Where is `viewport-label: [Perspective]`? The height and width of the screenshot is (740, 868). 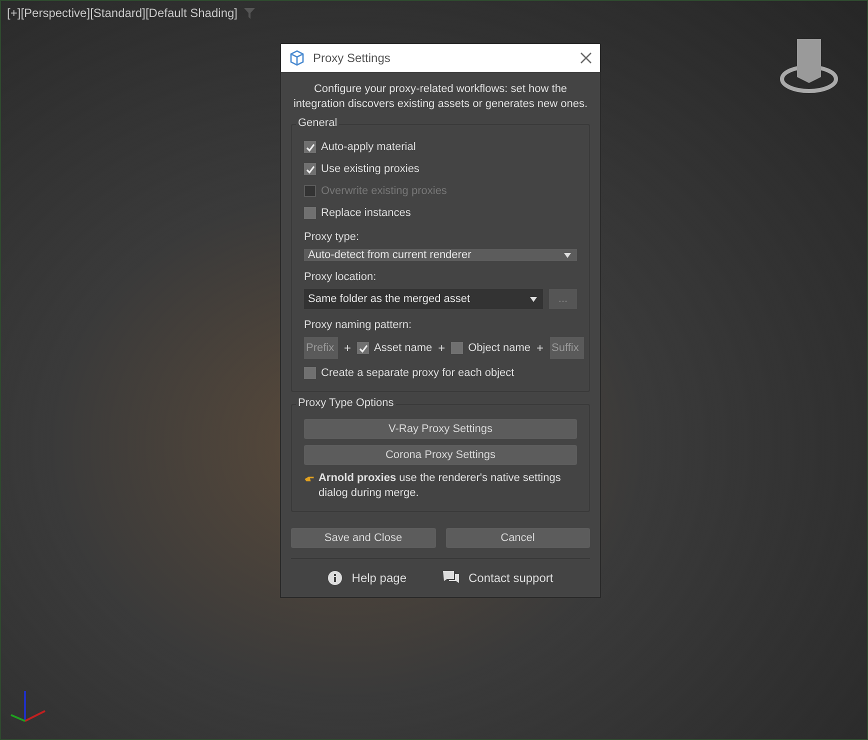
viewport-label: [Perspective] is located at coordinates (55, 13).